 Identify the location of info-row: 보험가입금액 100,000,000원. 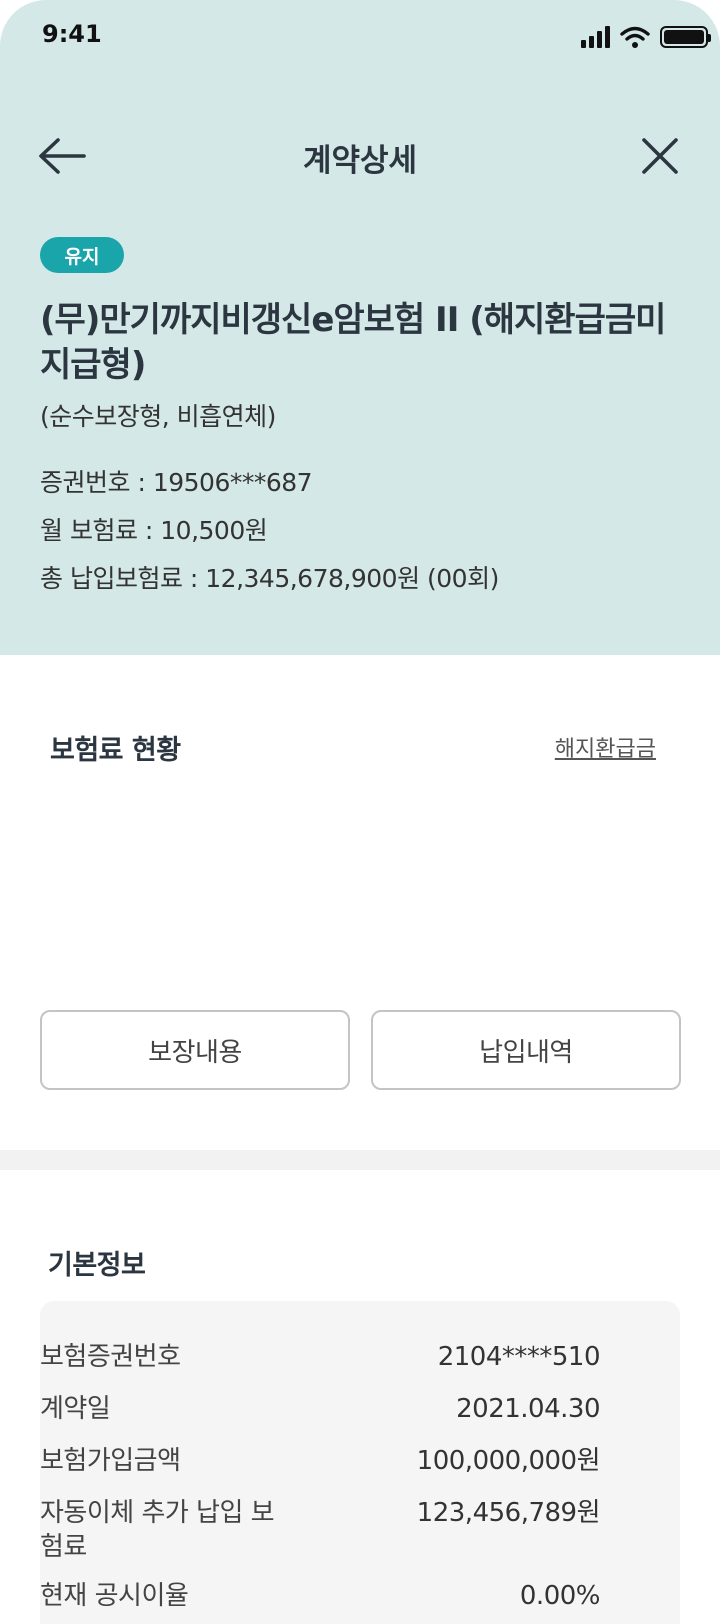
(320, 1461).